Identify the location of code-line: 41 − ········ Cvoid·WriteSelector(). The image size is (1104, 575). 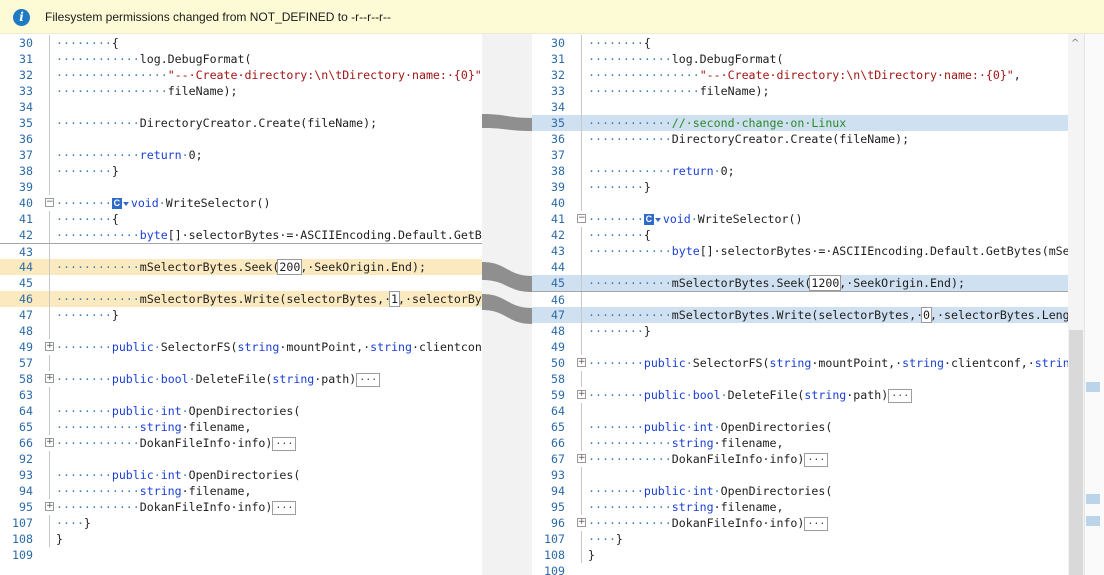
(800, 219).